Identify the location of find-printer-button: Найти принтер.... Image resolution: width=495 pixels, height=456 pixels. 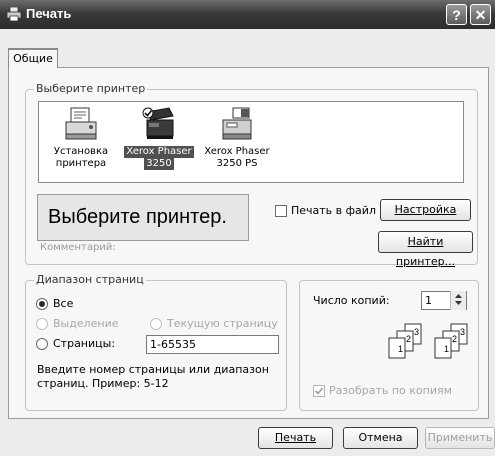
(425, 249).